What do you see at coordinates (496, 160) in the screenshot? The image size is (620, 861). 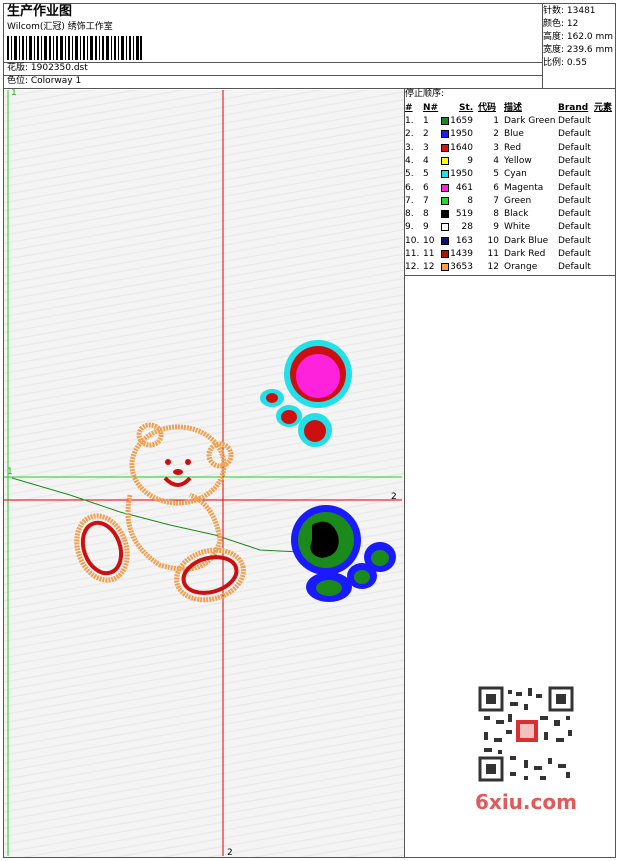 I see `row-code: 4` at bounding box center [496, 160].